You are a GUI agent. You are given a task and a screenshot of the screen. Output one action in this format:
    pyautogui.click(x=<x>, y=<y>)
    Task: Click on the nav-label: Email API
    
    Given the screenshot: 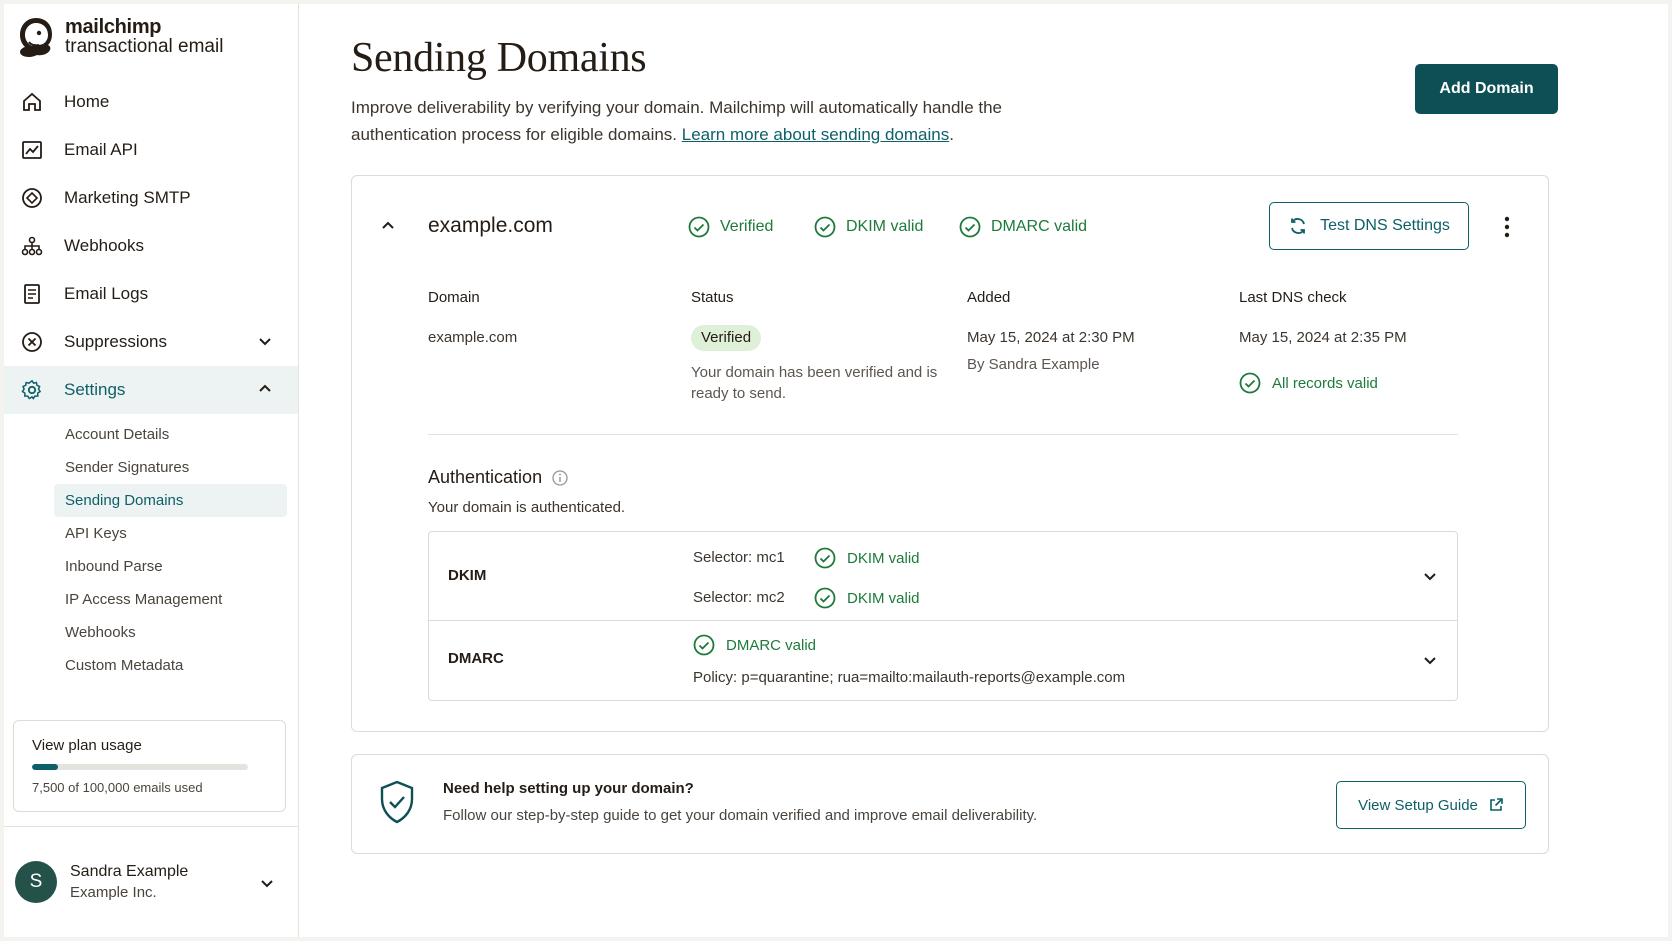 What is the action you would take?
    pyautogui.click(x=101, y=149)
    